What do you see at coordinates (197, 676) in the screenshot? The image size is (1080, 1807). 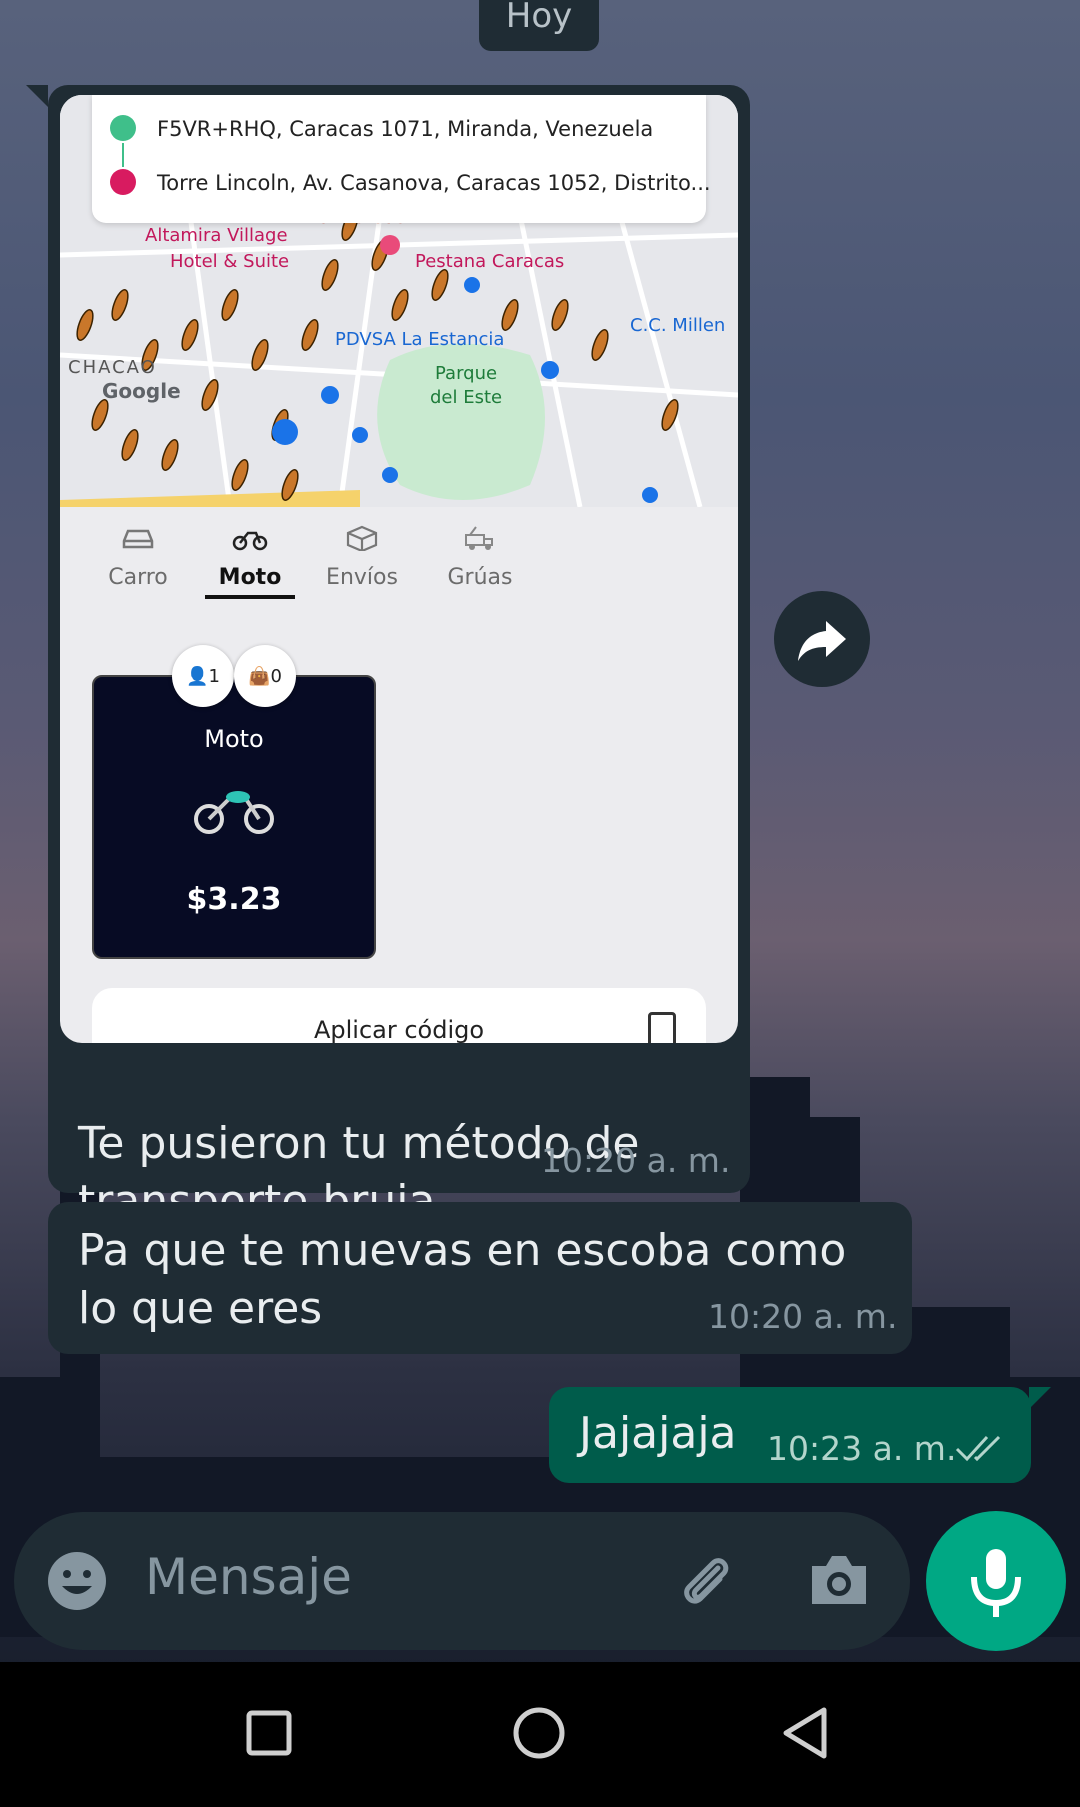 I see `person-plus-icon: 👤` at bounding box center [197, 676].